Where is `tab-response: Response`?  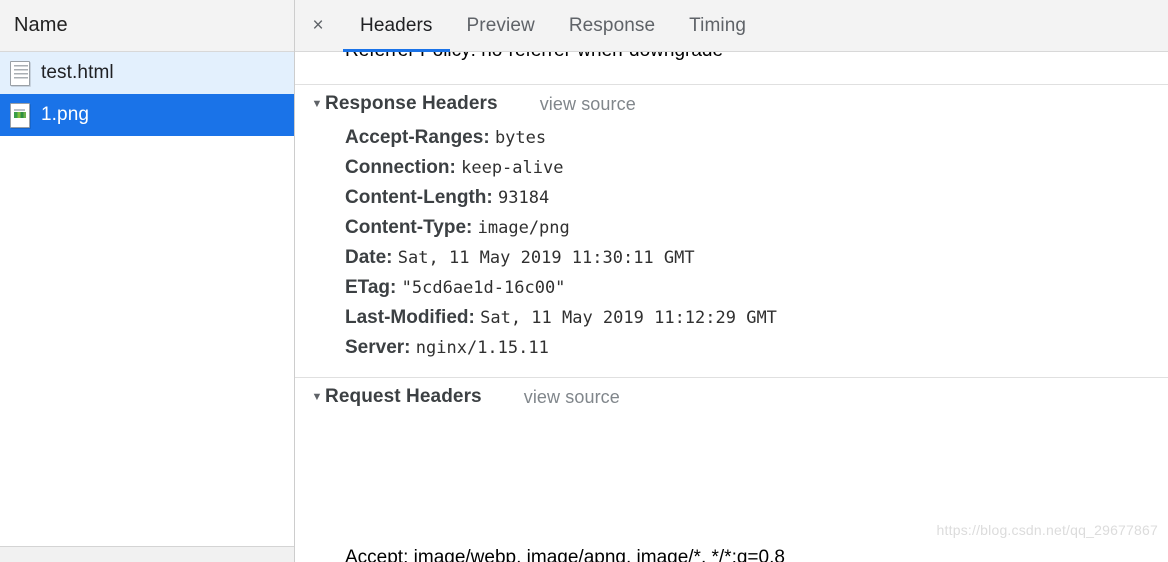 tab-response: Response is located at coordinates (612, 26).